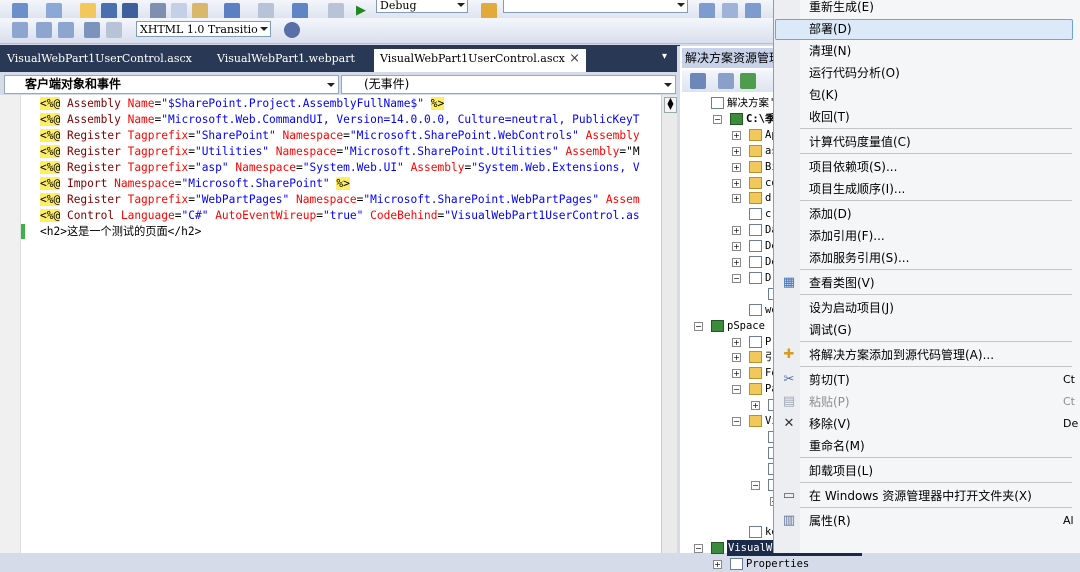 Image resolution: width=1080 pixels, height=572 pixels. What do you see at coordinates (746, 326) in the screenshot?
I see `tree-item: pSpace` at bounding box center [746, 326].